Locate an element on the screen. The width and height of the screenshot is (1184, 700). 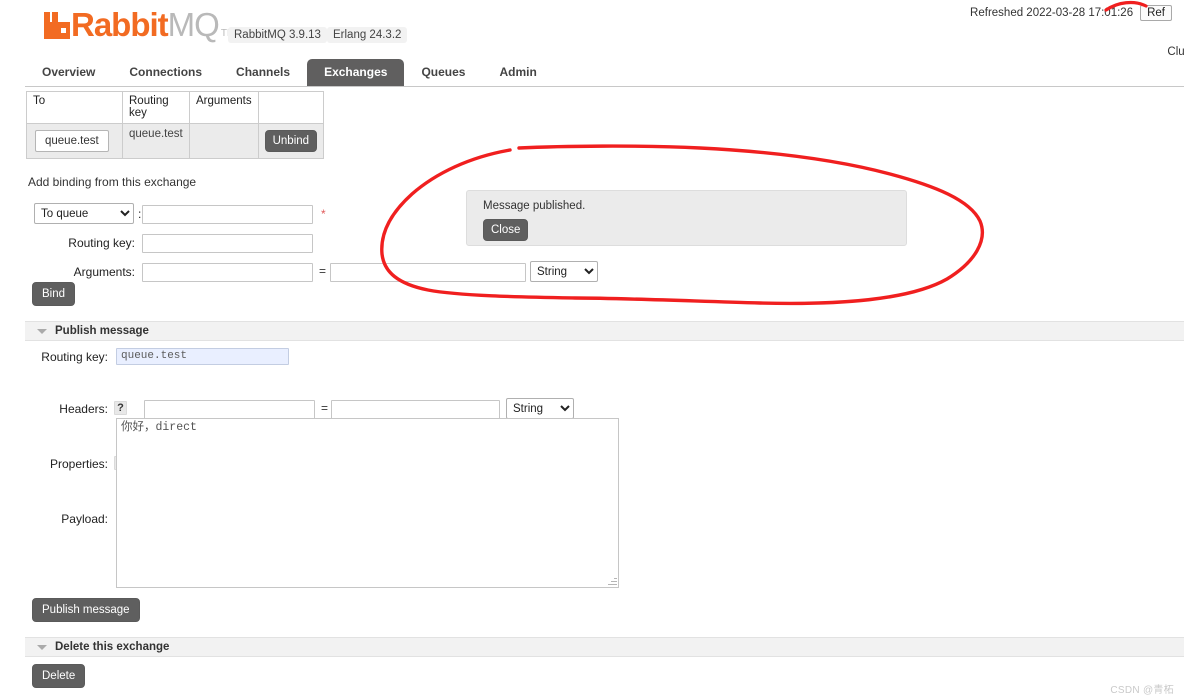
table-row: queue.test queue.test Unbind is located at coordinates (175, 141).